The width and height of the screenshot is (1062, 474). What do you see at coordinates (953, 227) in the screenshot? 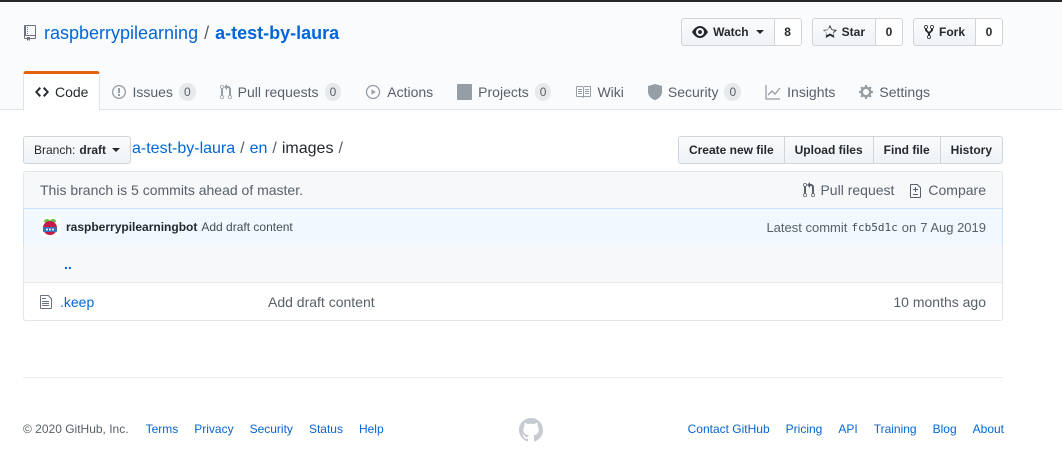
I see `commit-date: 7 Aug 2019` at bounding box center [953, 227].